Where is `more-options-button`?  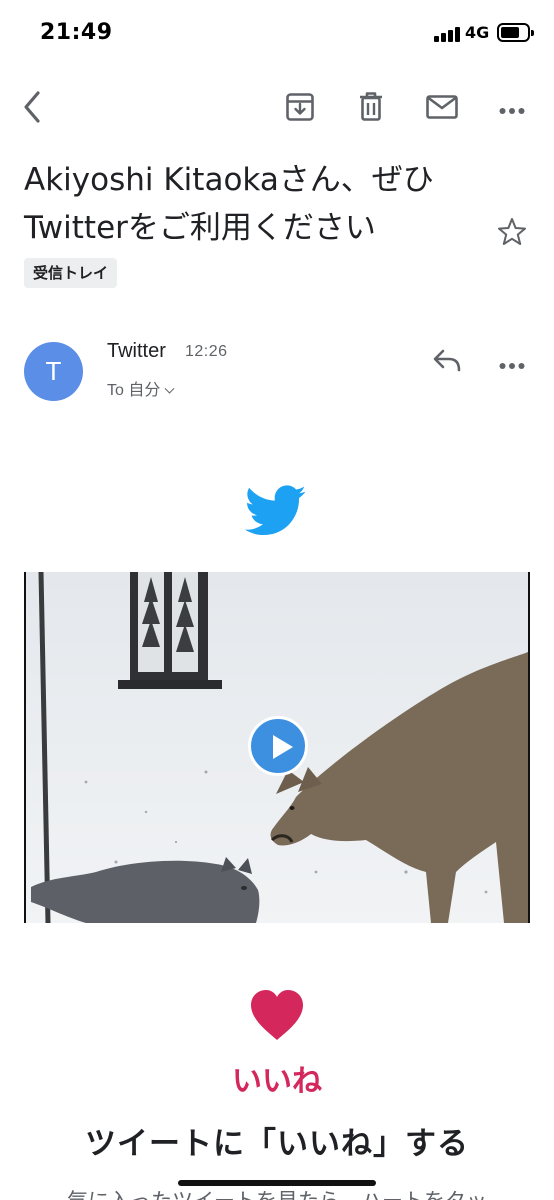
more-options-button is located at coordinates (512, 110).